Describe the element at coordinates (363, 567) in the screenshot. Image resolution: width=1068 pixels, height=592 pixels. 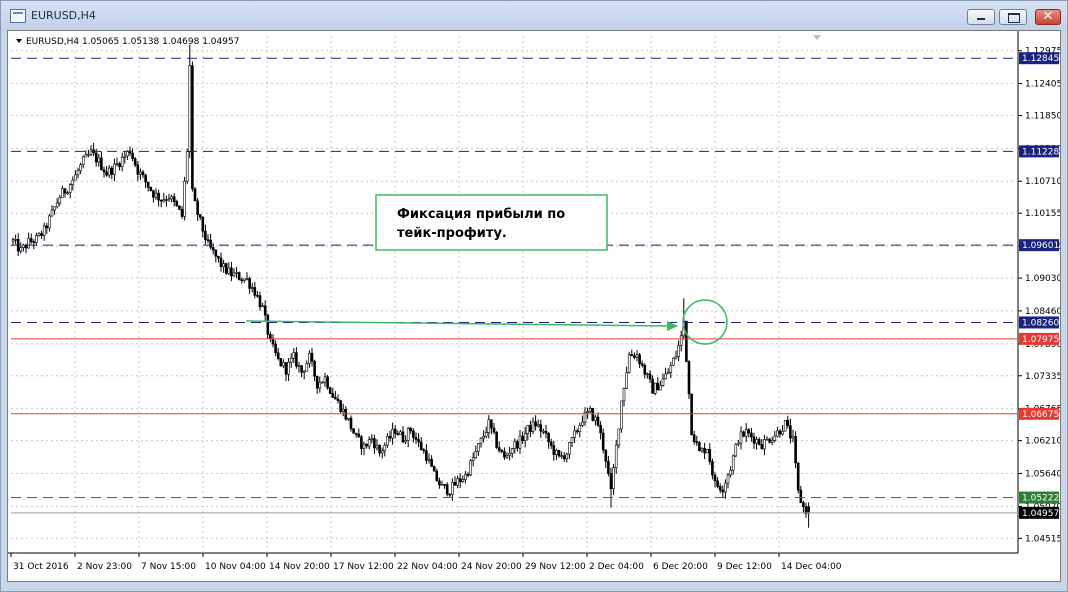
I see `x-tick-label: 17 Nov 12:00` at that location.